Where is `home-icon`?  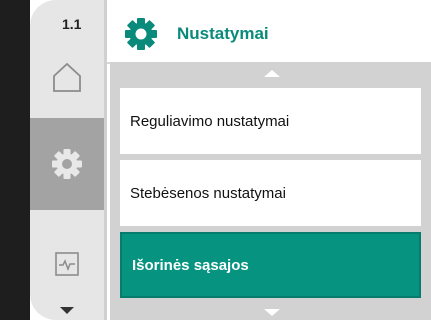
home-icon is located at coordinates (67, 77).